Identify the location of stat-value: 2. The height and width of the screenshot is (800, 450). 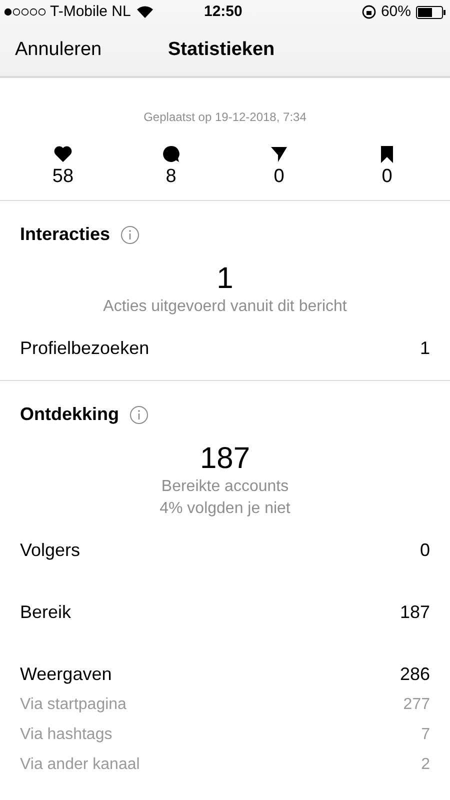
(425, 765).